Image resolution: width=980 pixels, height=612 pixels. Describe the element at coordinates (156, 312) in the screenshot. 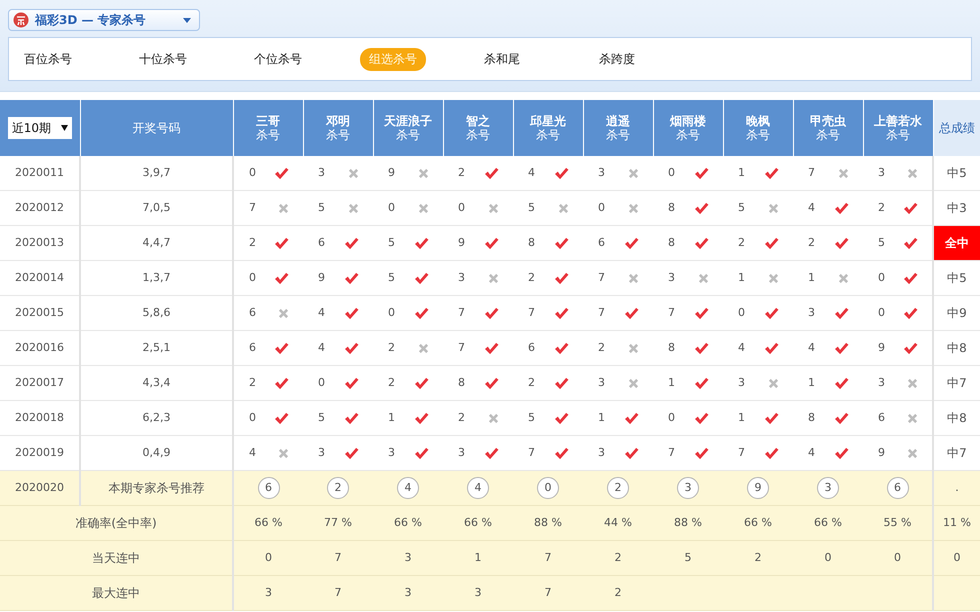

I see `draw-number: 5,8,6` at that location.